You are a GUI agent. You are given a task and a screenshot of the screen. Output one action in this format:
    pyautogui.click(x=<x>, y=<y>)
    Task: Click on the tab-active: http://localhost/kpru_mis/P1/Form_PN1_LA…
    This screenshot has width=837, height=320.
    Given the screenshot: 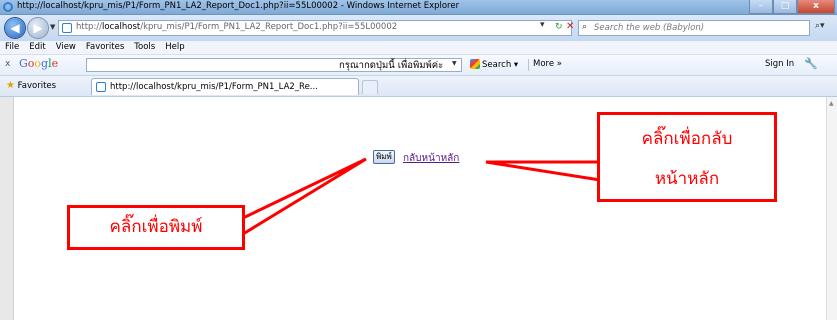 What is the action you would take?
    pyautogui.click(x=225, y=86)
    